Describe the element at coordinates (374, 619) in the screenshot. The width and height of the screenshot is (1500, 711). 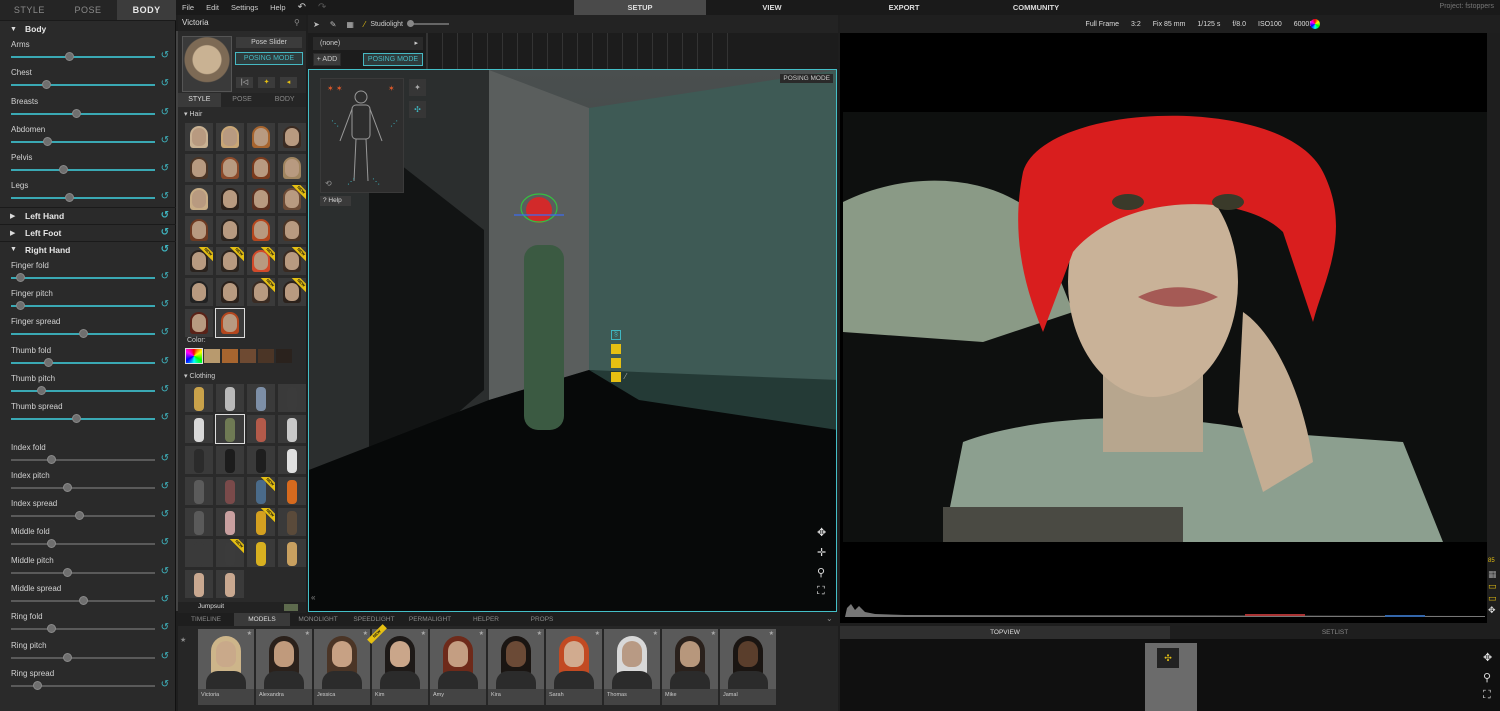
I see `tab-speedlight: SPEEDLIGHT` at that location.